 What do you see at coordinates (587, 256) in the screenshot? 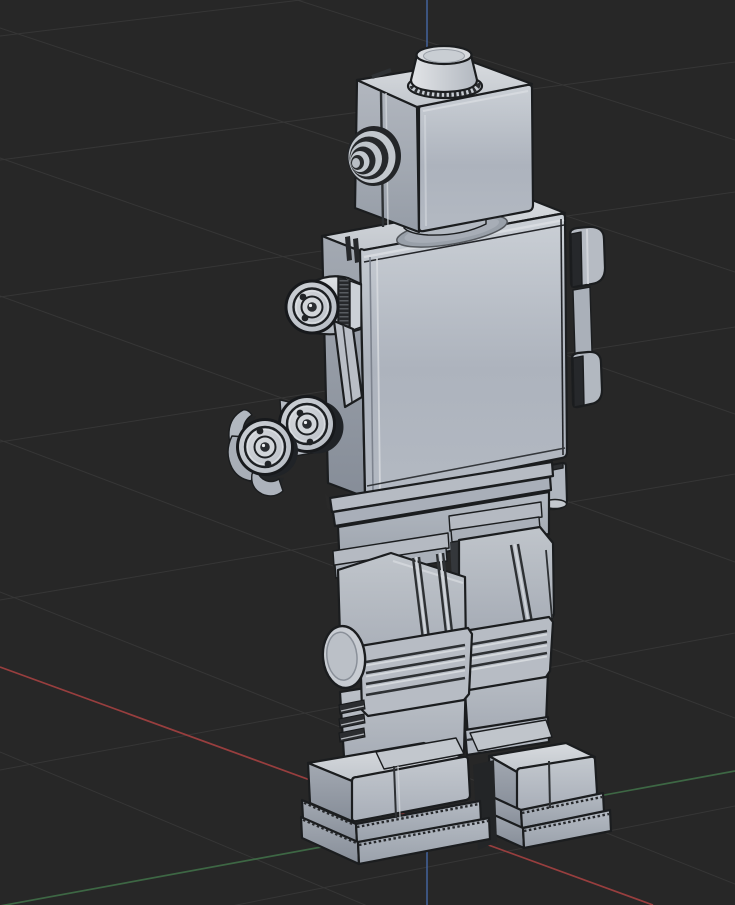
I see `far-shoulder-ring-highlight` at bounding box center [587, 256].